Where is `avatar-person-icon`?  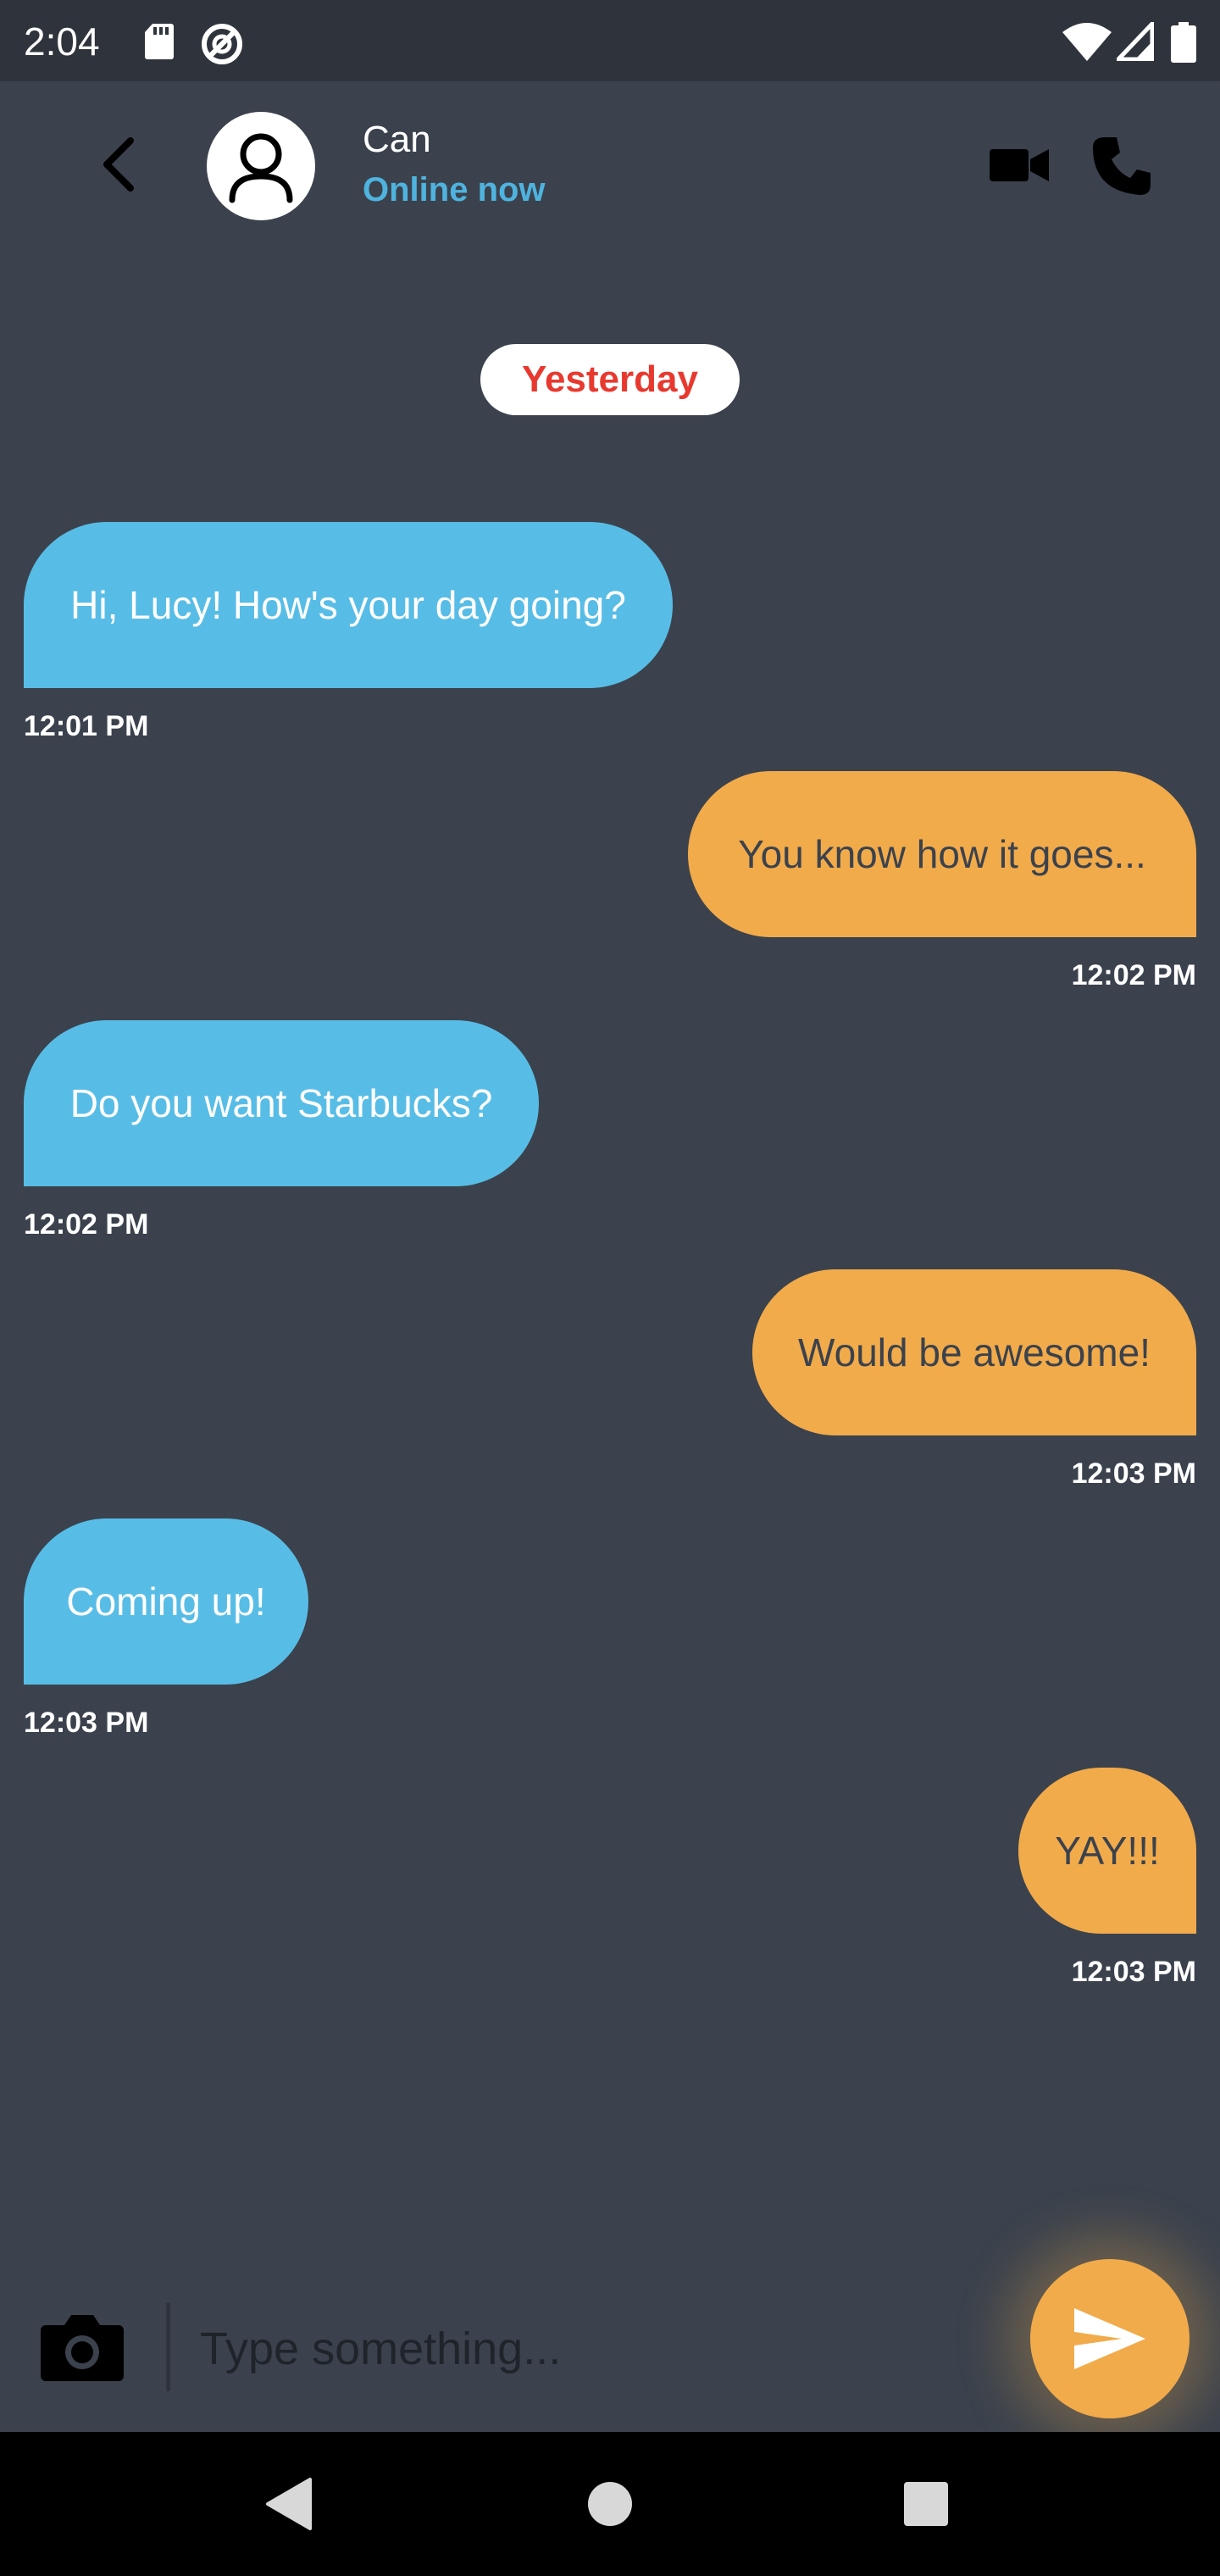 avatar-person-icon is located at coordinates (261, 168).